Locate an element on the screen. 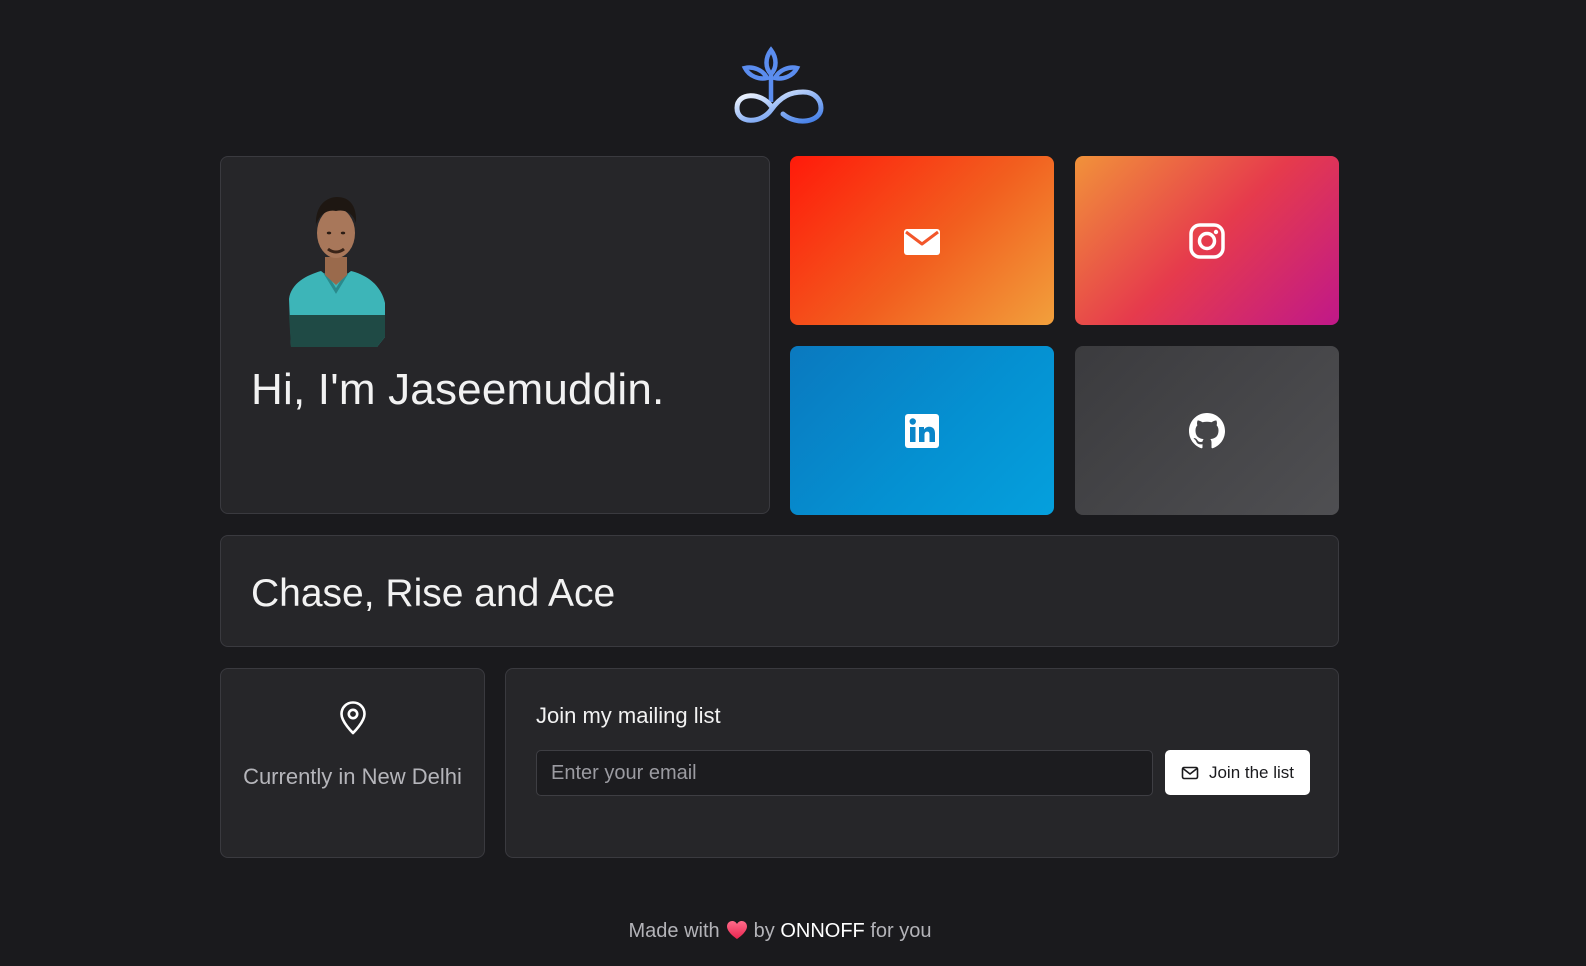 This screenshot has height=966, width=1586. join-list-label: Join the list is located at coordinates (1251, 772).